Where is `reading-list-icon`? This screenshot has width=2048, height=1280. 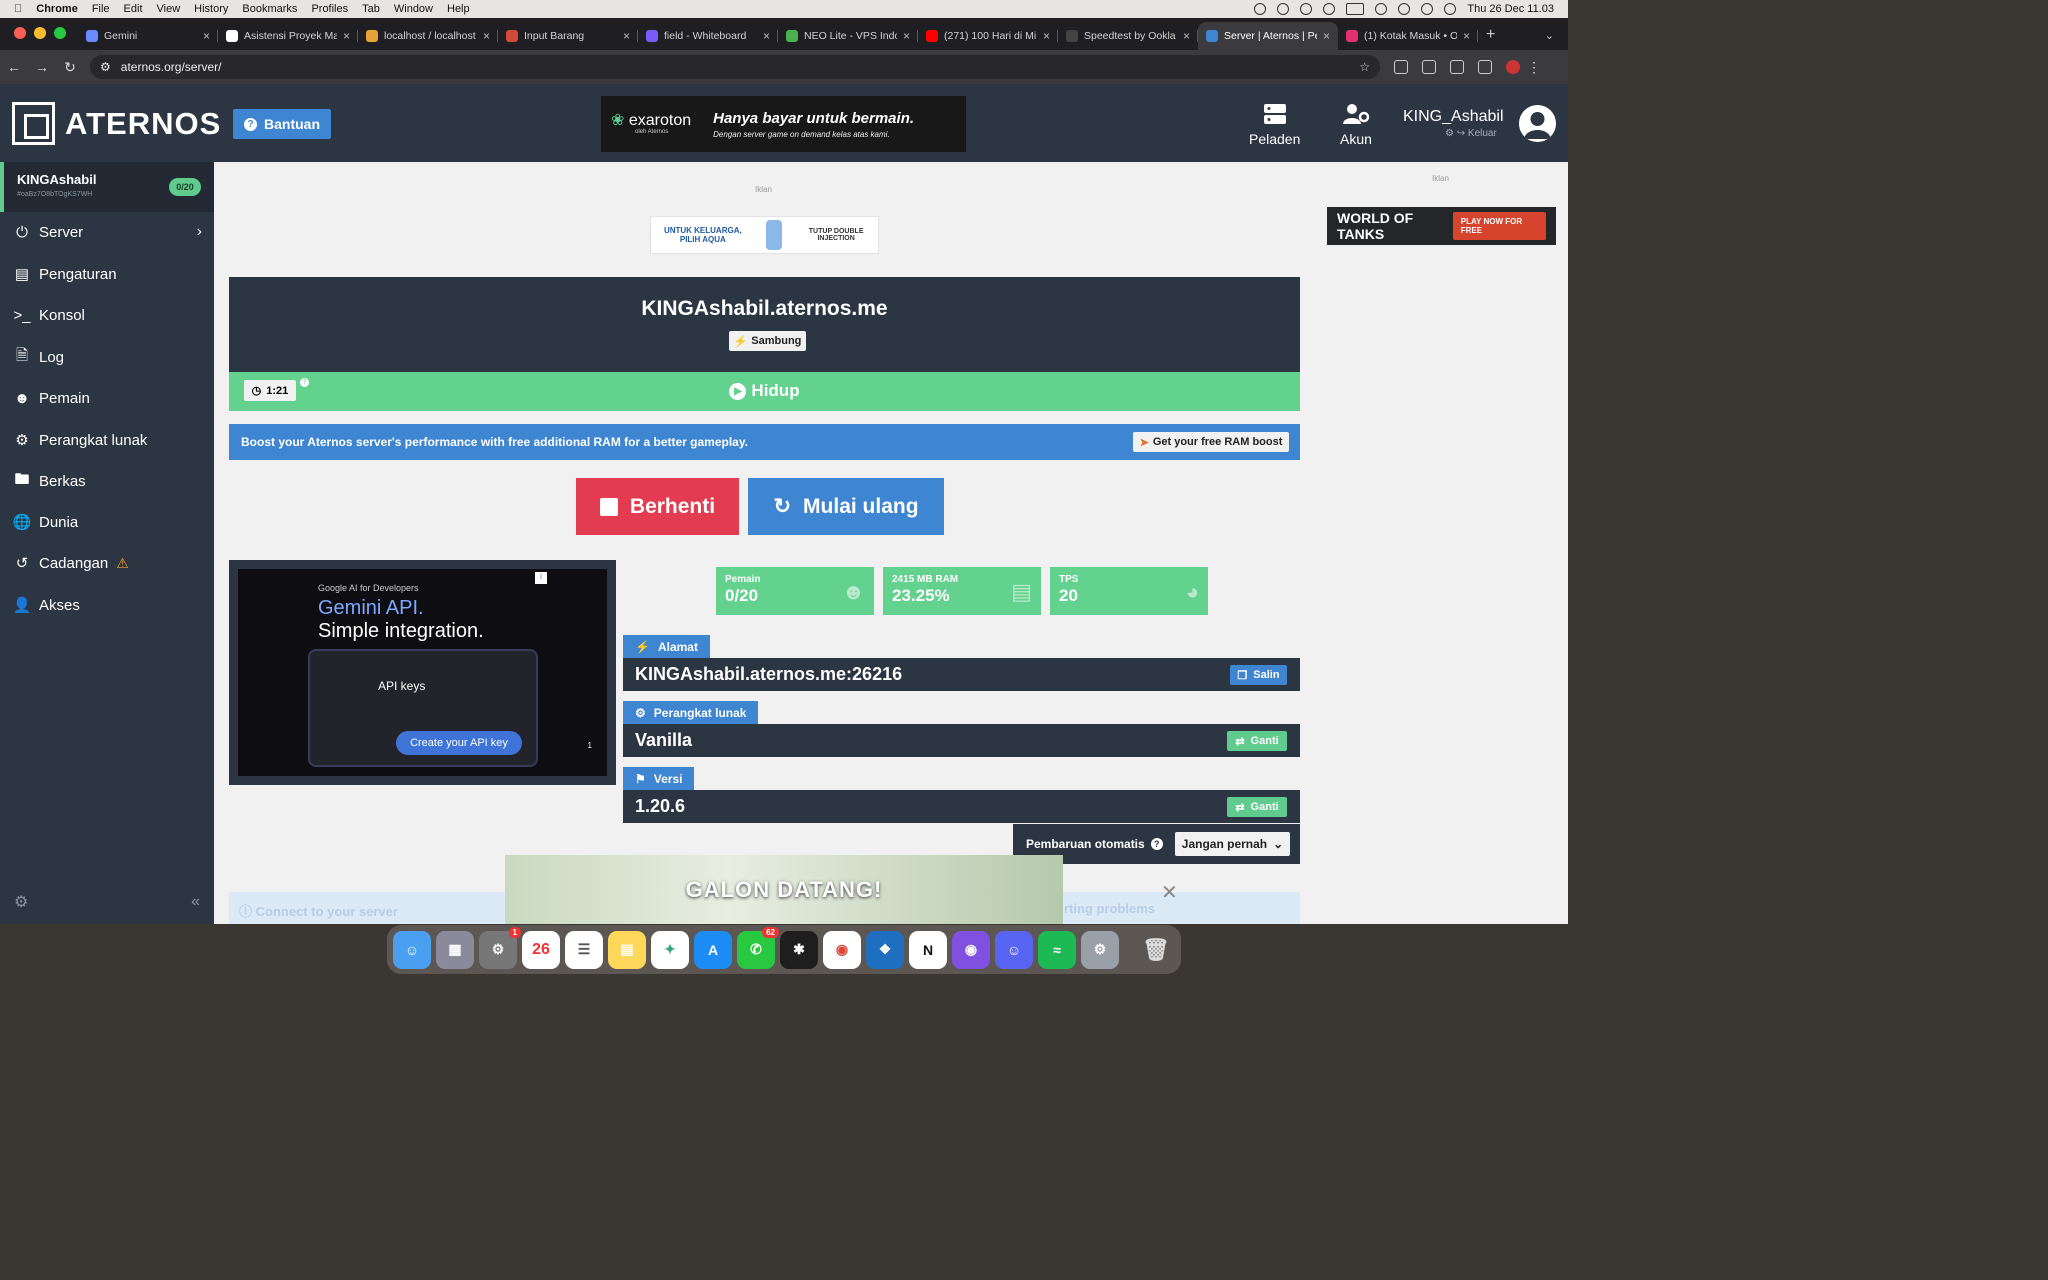 reading-list-icon is located at coordinates (1485, 67).